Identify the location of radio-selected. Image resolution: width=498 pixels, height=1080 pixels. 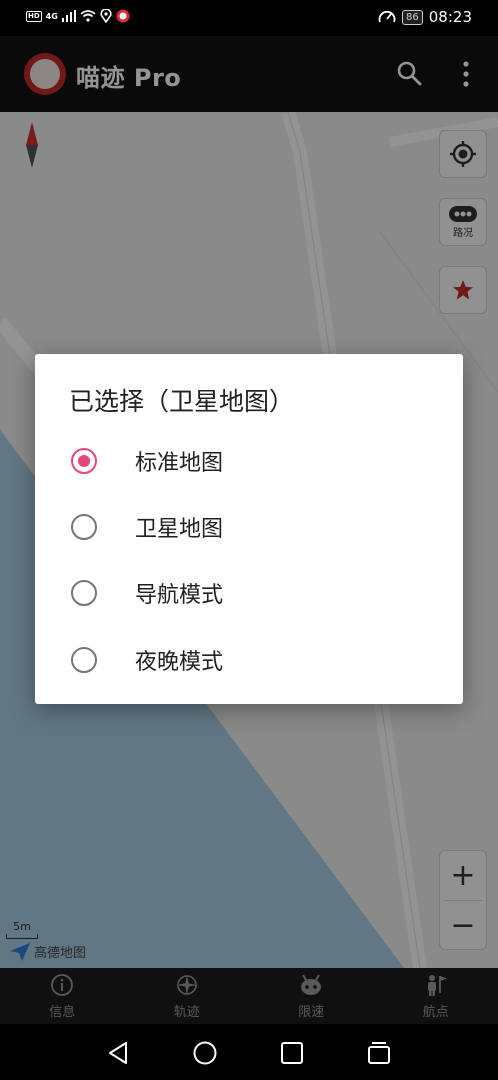
(84, 461).